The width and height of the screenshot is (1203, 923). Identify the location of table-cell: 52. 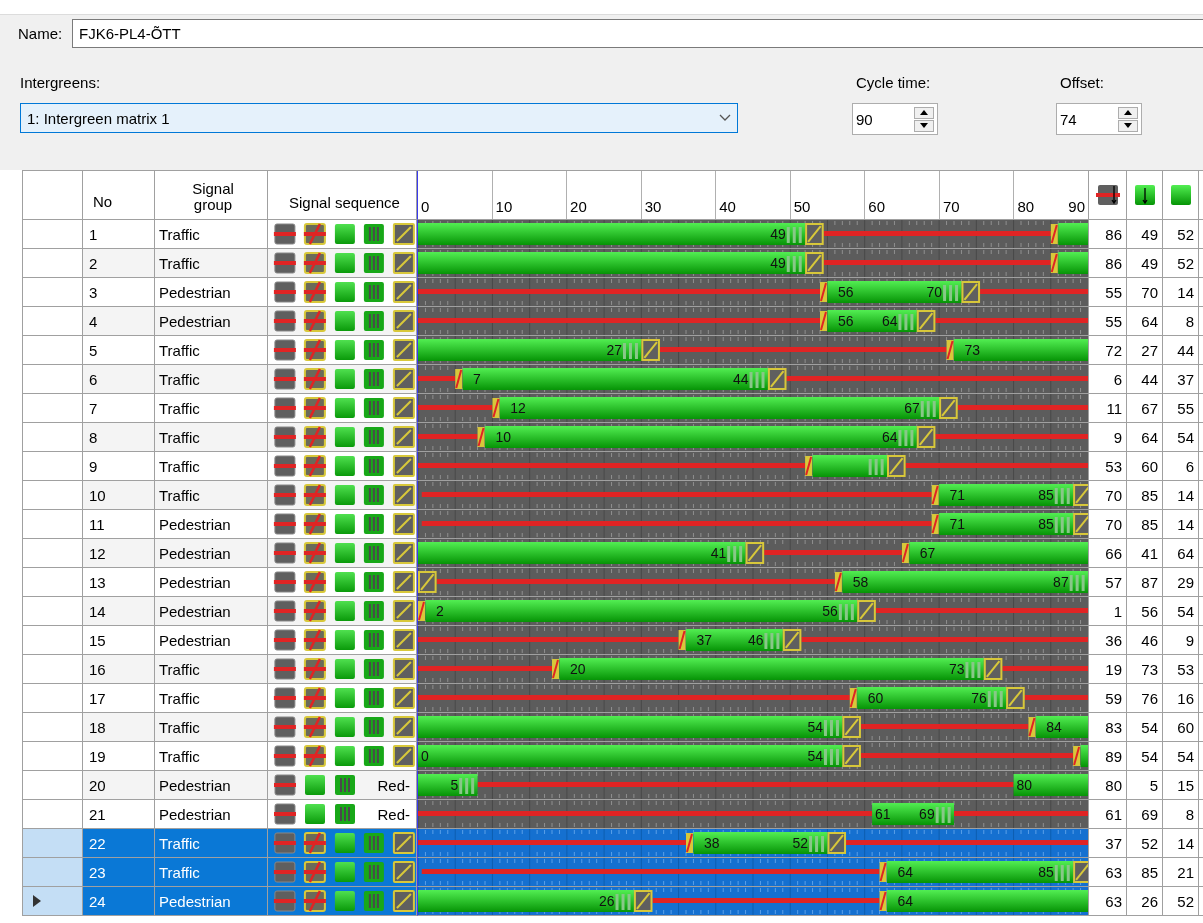
(1185, 234).